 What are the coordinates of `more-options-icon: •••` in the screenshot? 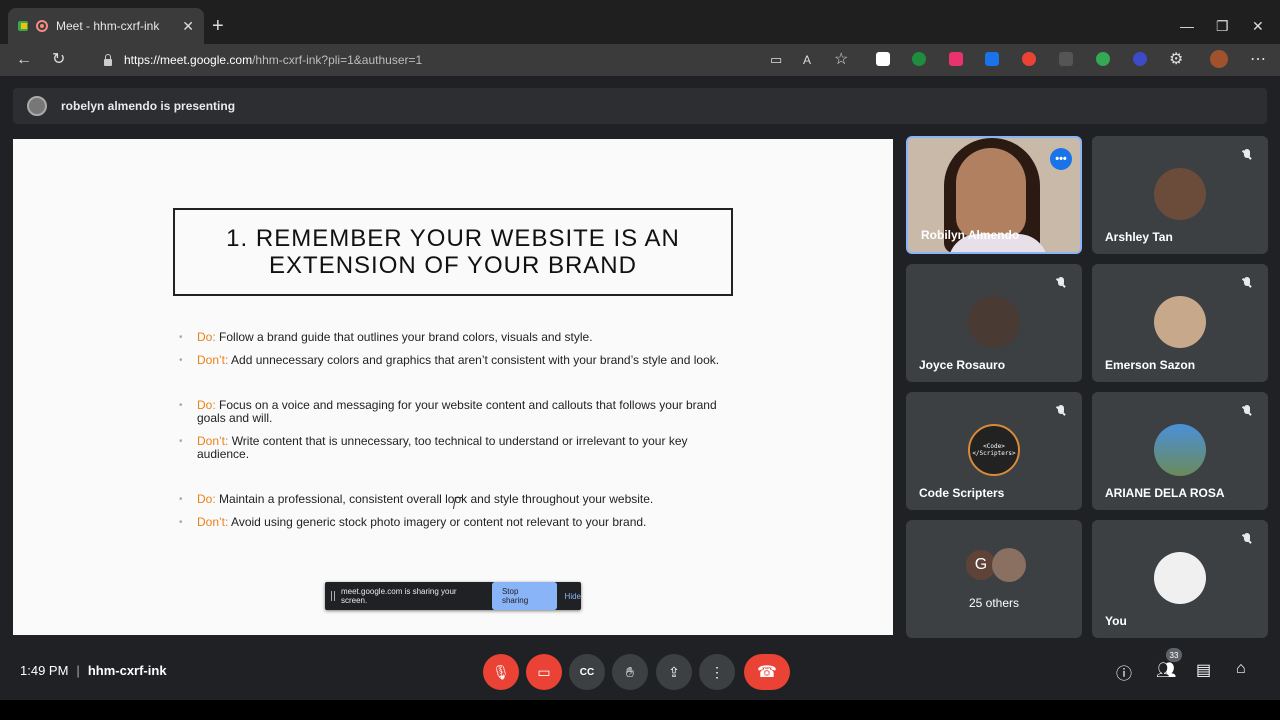 It's located at (1061, 159).